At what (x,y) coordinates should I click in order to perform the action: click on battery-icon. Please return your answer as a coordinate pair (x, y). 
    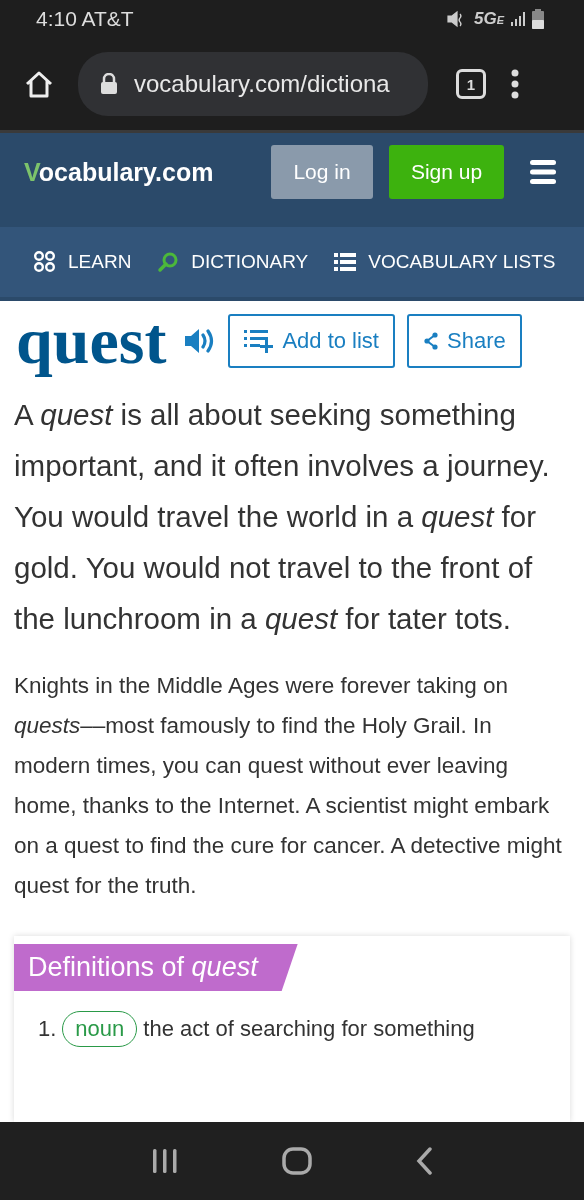
    Looking at the image, I should click on (538, 19).